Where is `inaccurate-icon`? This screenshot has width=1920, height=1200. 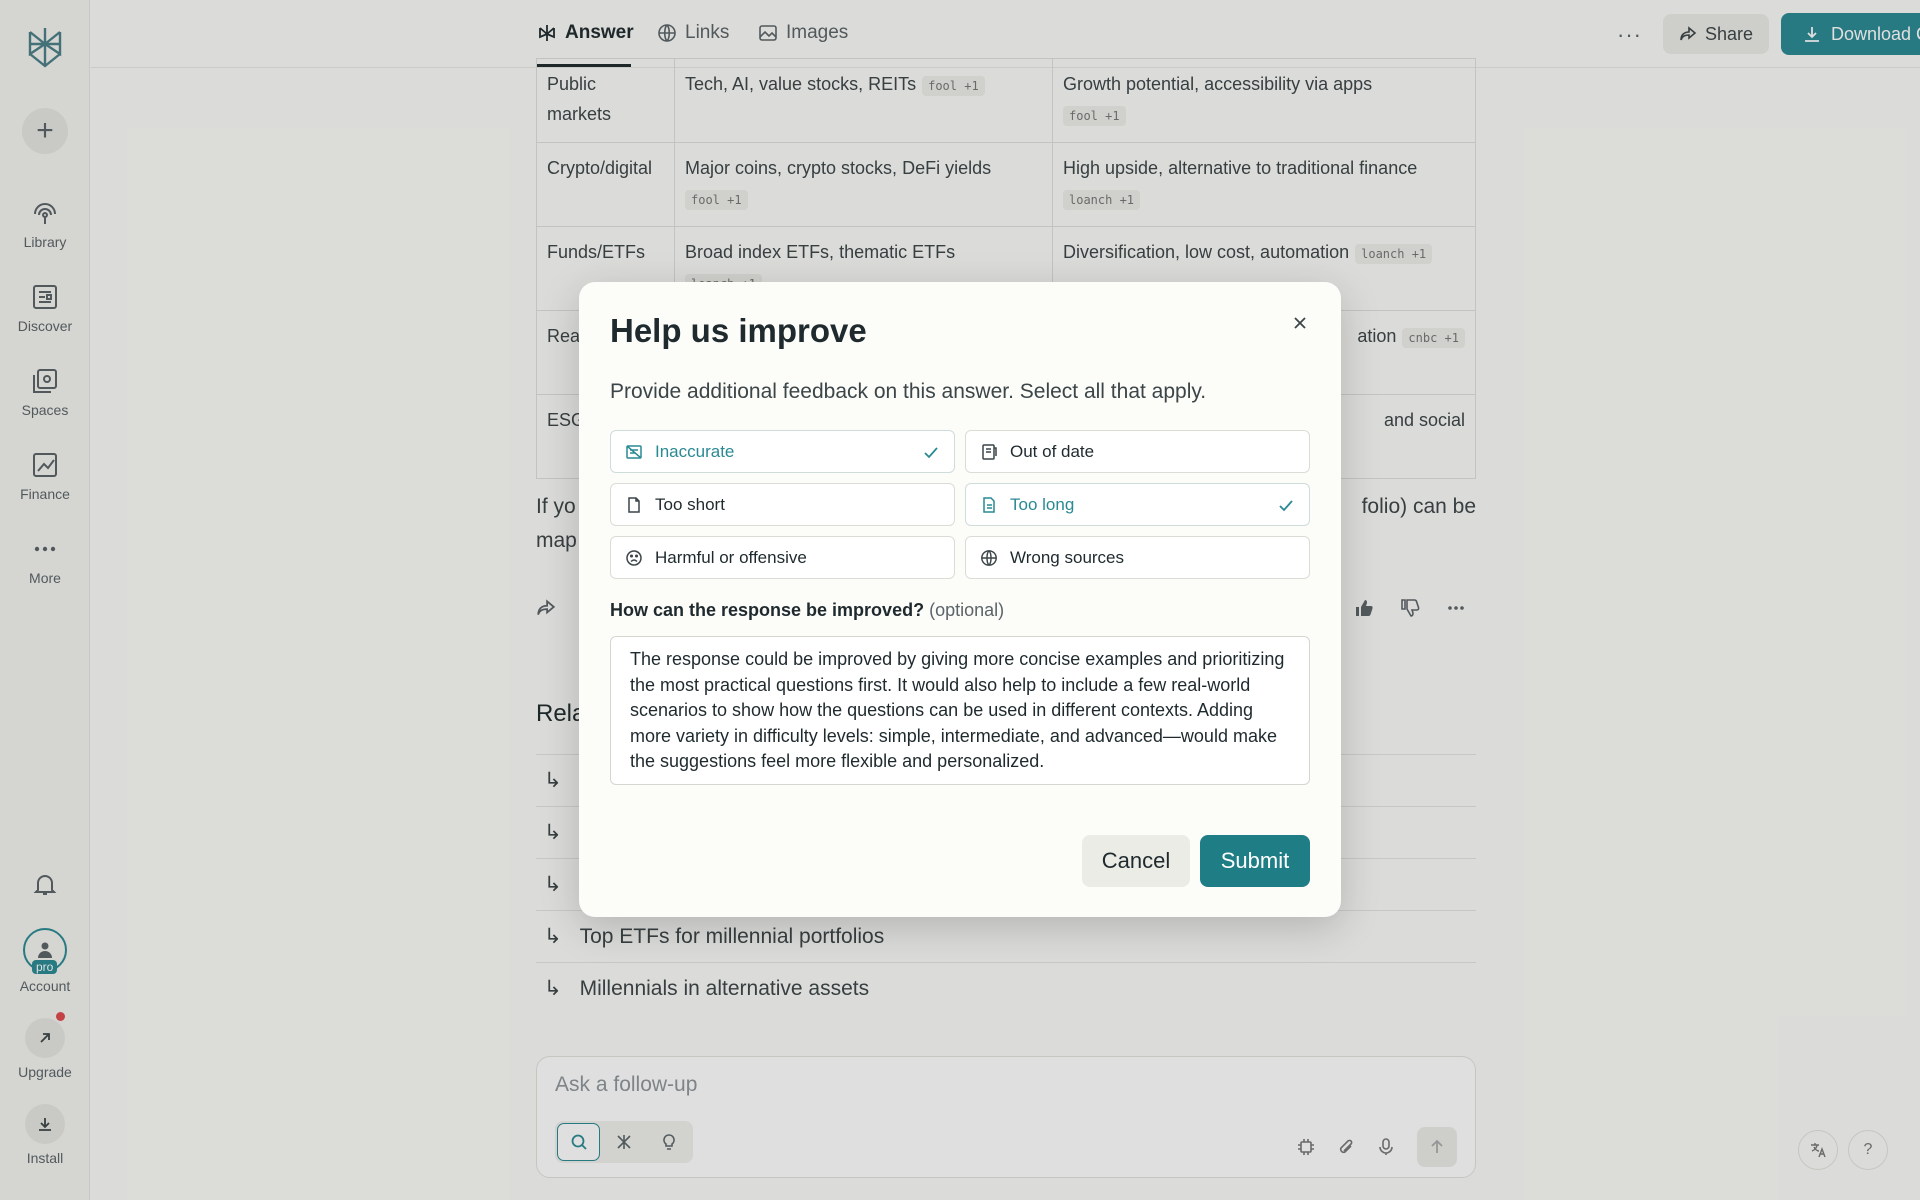
inaccurate-icon is located at coordinates (634, 451).